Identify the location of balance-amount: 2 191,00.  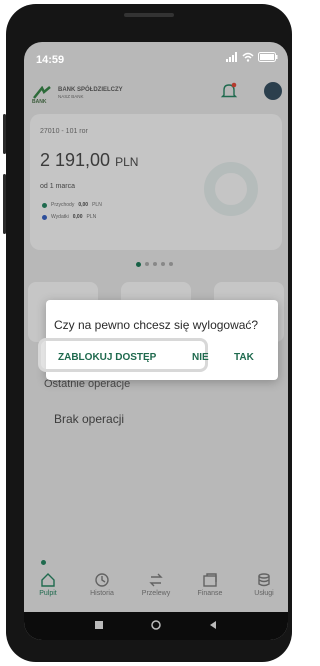
(75, 160).